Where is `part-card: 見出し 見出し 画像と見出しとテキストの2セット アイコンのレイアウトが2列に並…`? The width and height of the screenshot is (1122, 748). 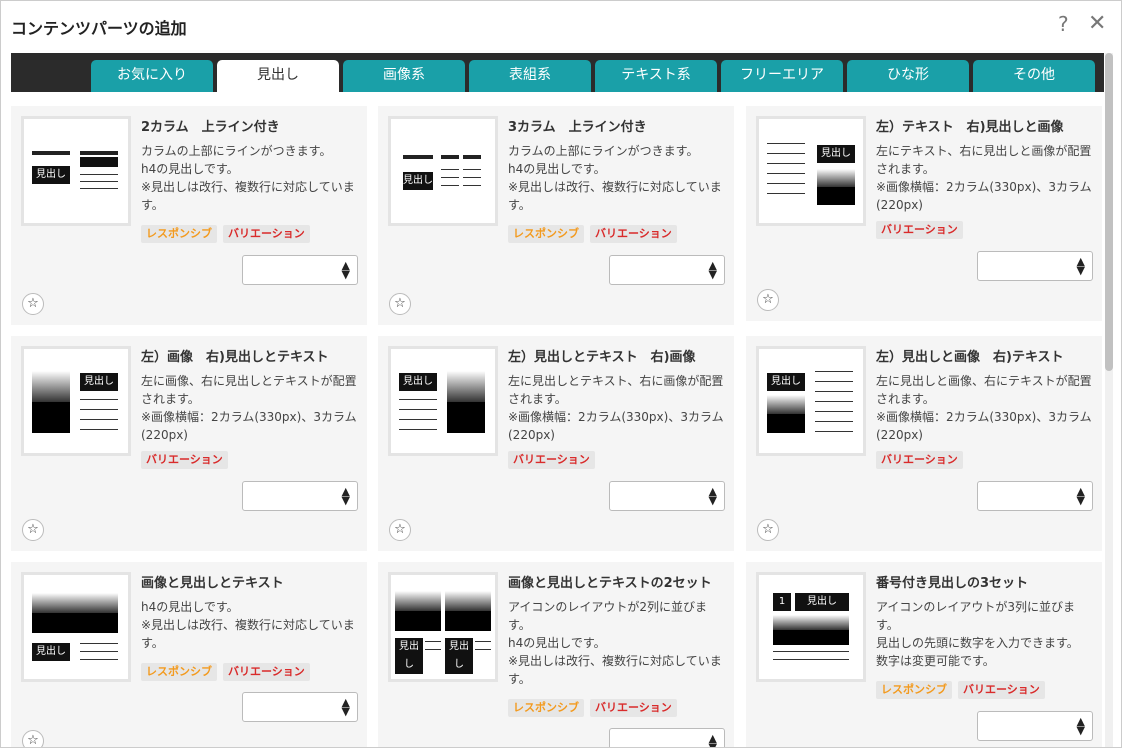 part-card: 見出し 見出し 画像と見出しとテキストの2セット アイコンのレイアウトが2列に並… is located at coordinates (556, 655).